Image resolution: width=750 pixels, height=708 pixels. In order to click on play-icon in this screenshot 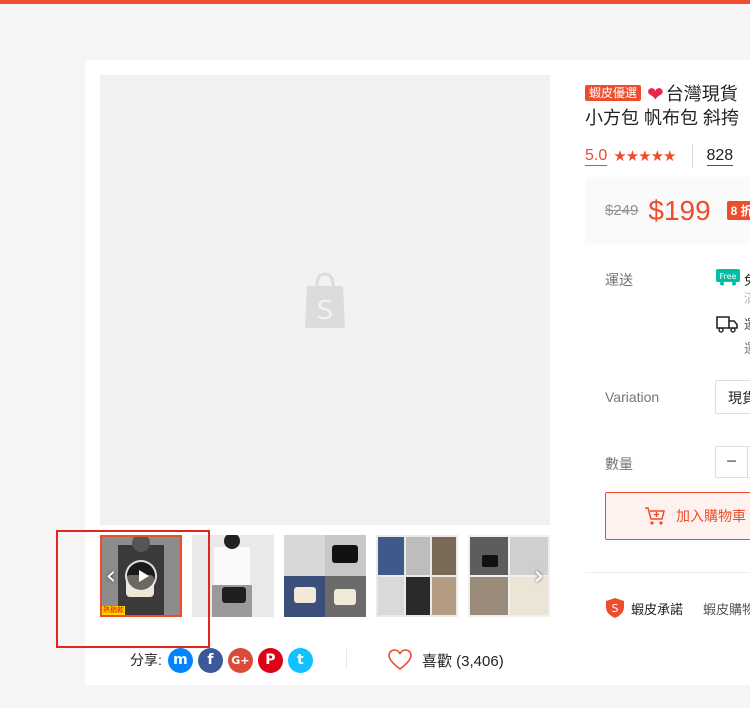, I will do `click(141, 576)`.